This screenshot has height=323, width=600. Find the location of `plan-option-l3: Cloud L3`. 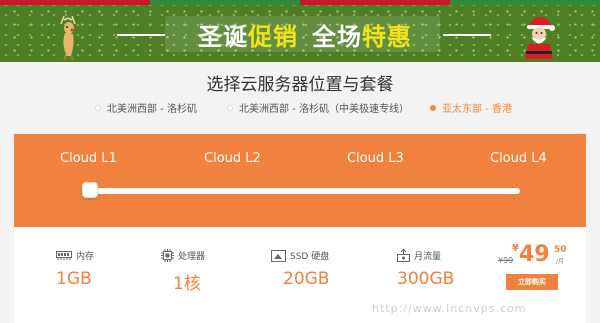

plan-option-l3: Cloud L3 is located at coordinates (375, 158).